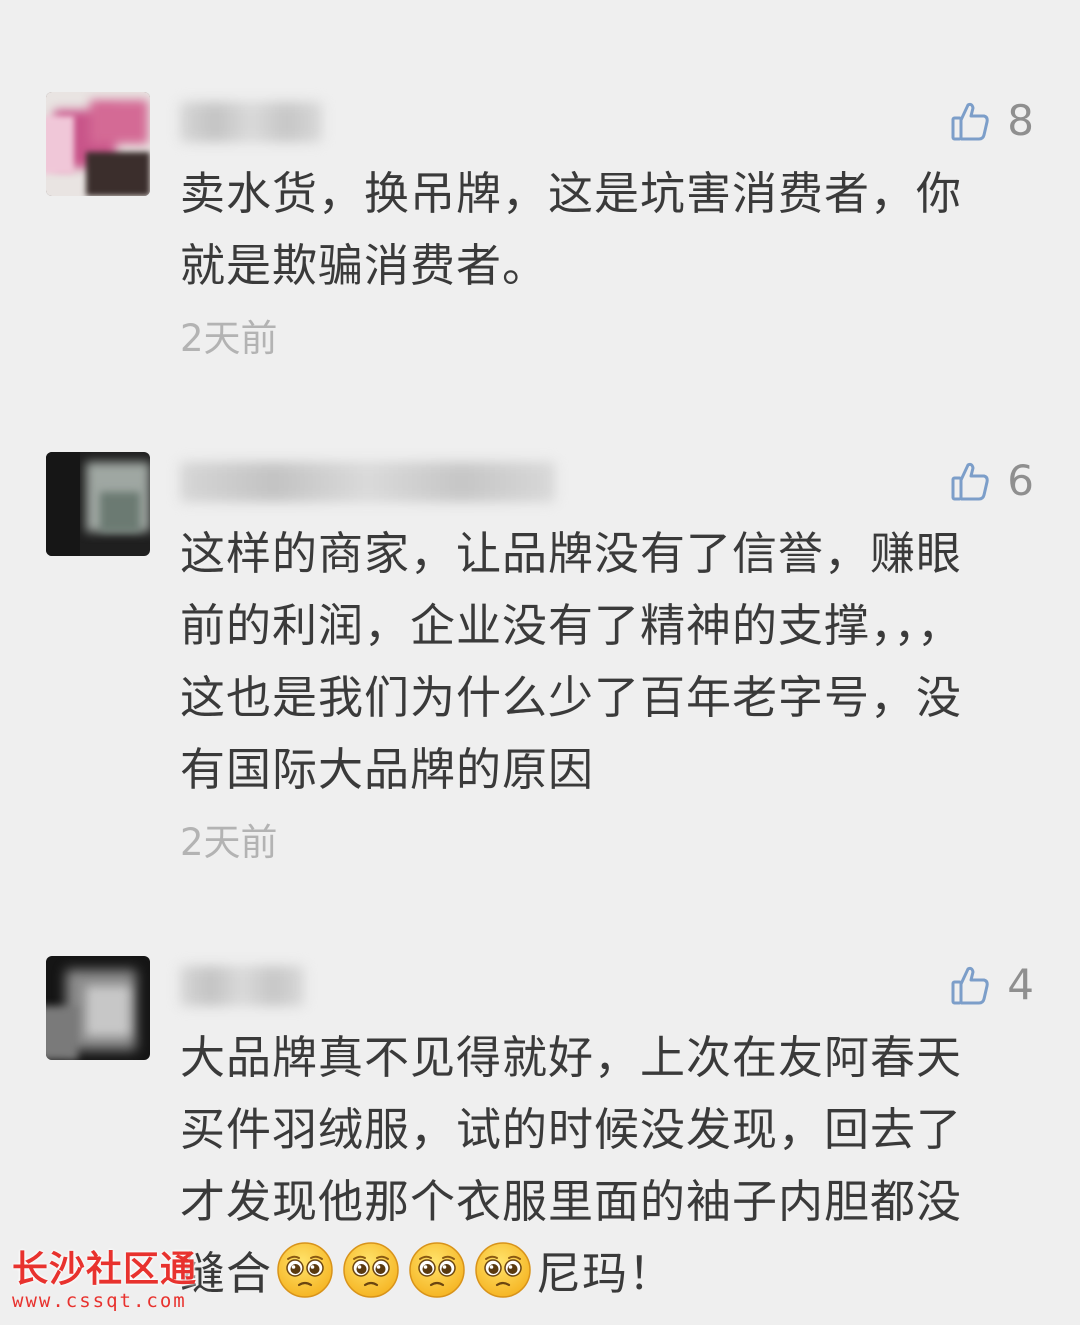 This screenshot has height=1325, width=1080. I want to click on like-button: 4, so click(992, 985).